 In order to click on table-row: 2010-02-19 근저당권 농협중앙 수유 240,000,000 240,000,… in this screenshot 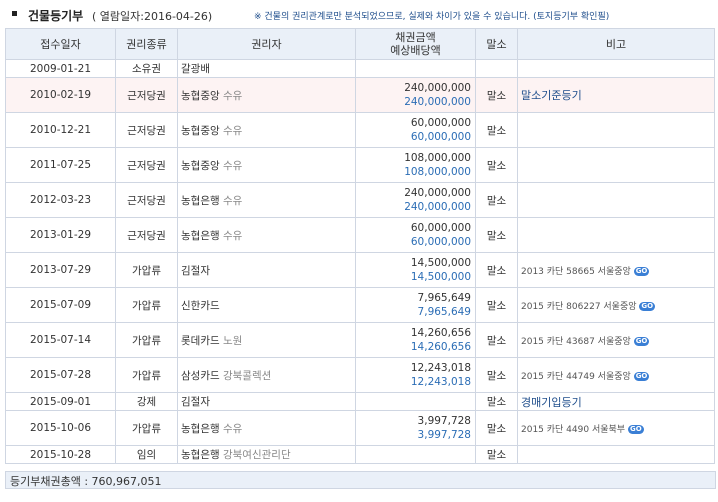, I will do `click(360, 95)`.